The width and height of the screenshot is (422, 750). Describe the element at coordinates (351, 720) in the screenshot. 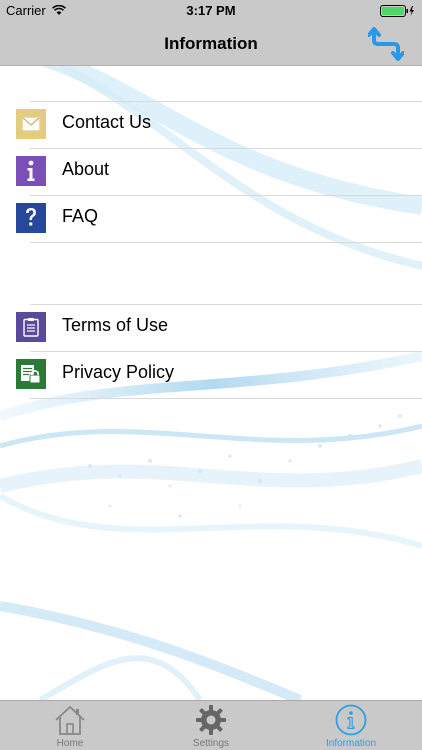

I see `info-circle-icon` at that location.